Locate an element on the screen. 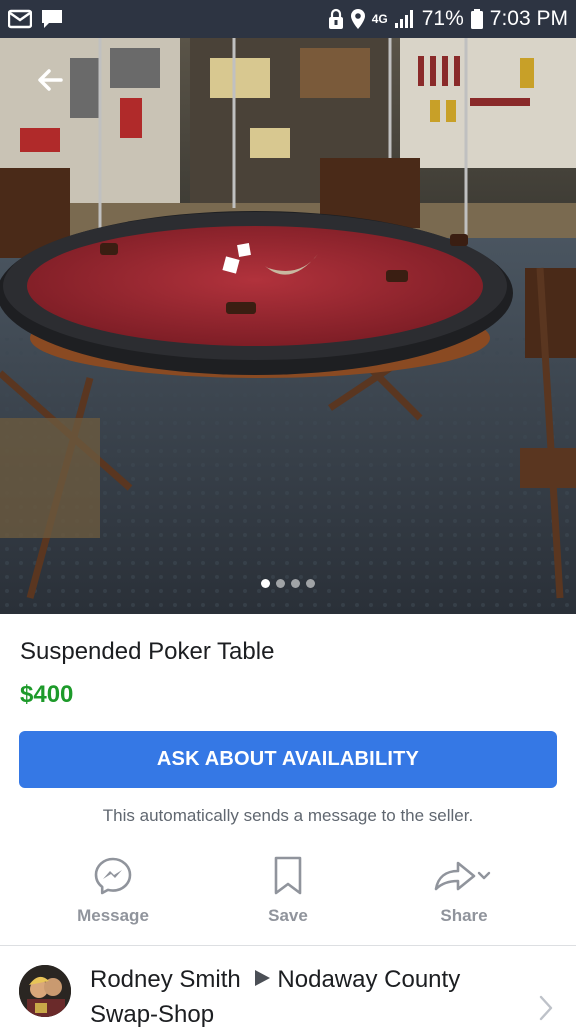 This screenshot has width=576, height=1032. triangle-right-icon is located at coordinates (263, 978).